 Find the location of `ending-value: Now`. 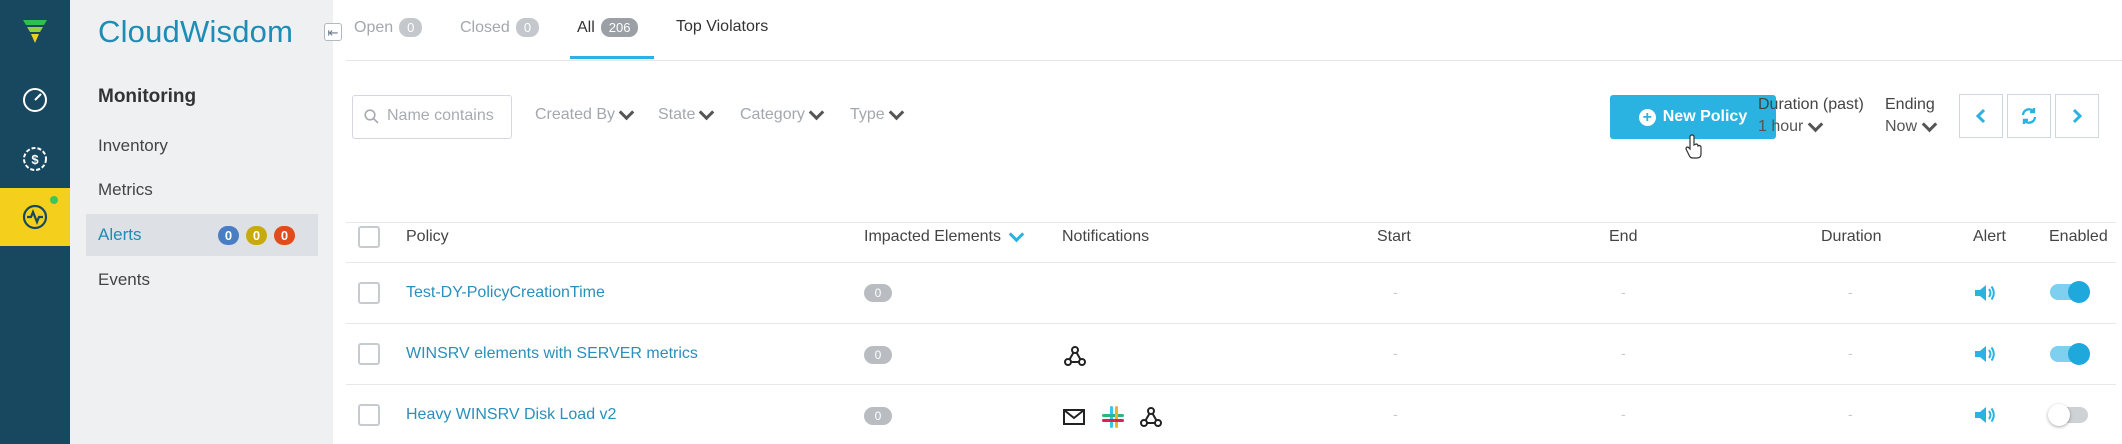

ending-value: Now is located at coordinates (1901, 126).